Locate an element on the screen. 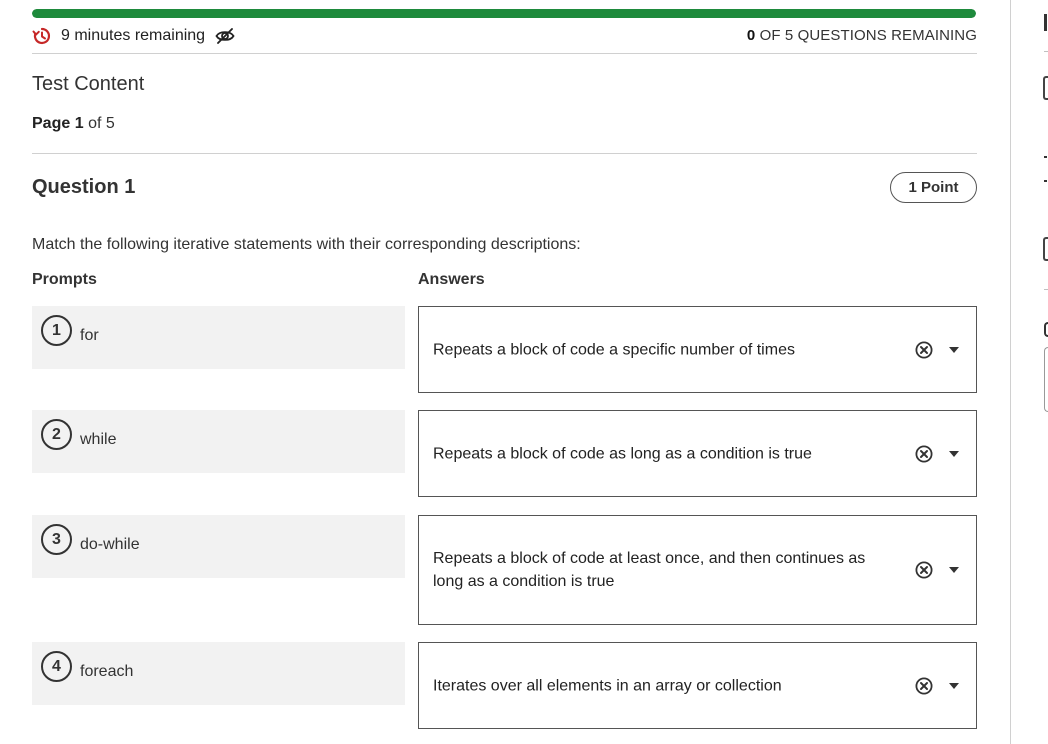 This screenshot has width=1048, height=744. questions-remaining: 0 OF 5 QUESTIONS REMAINING is located at coordinates (862, 36).